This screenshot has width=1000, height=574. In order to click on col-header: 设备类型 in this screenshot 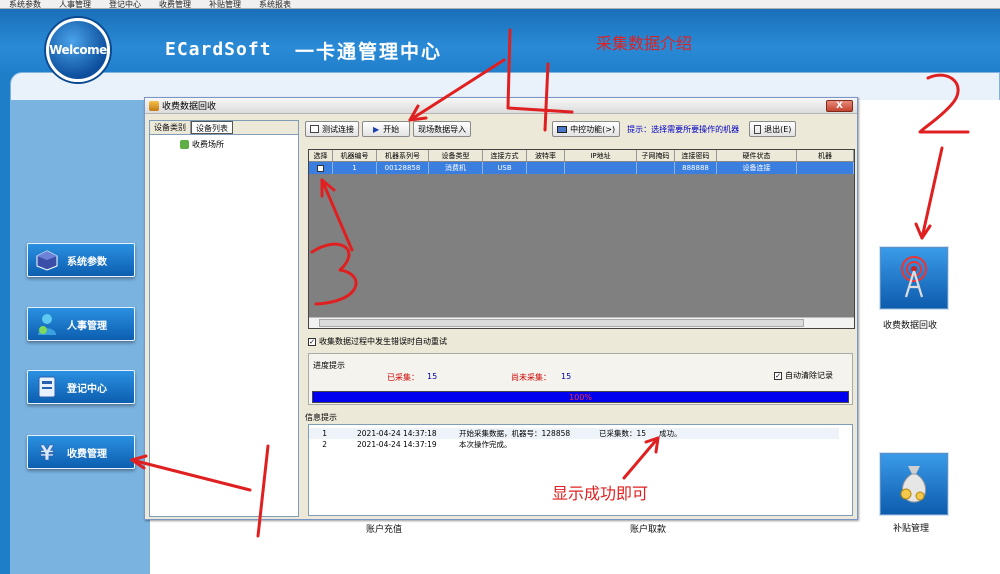, I will do `click(456, 155)`.